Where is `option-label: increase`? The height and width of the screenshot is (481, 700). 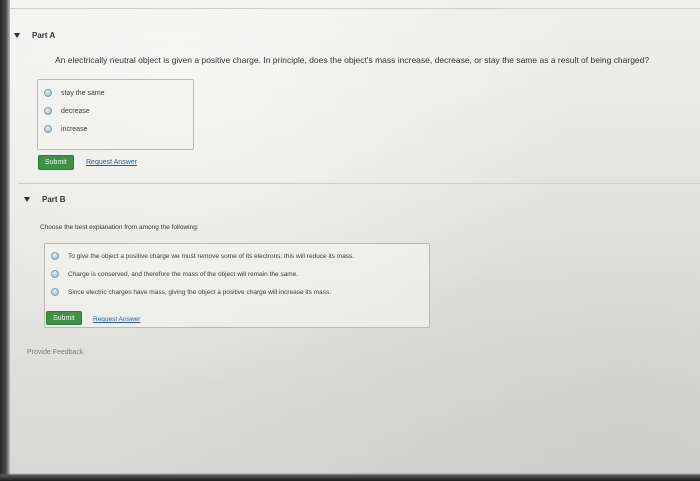 option-label: increase is located at coordinates (74, 129).